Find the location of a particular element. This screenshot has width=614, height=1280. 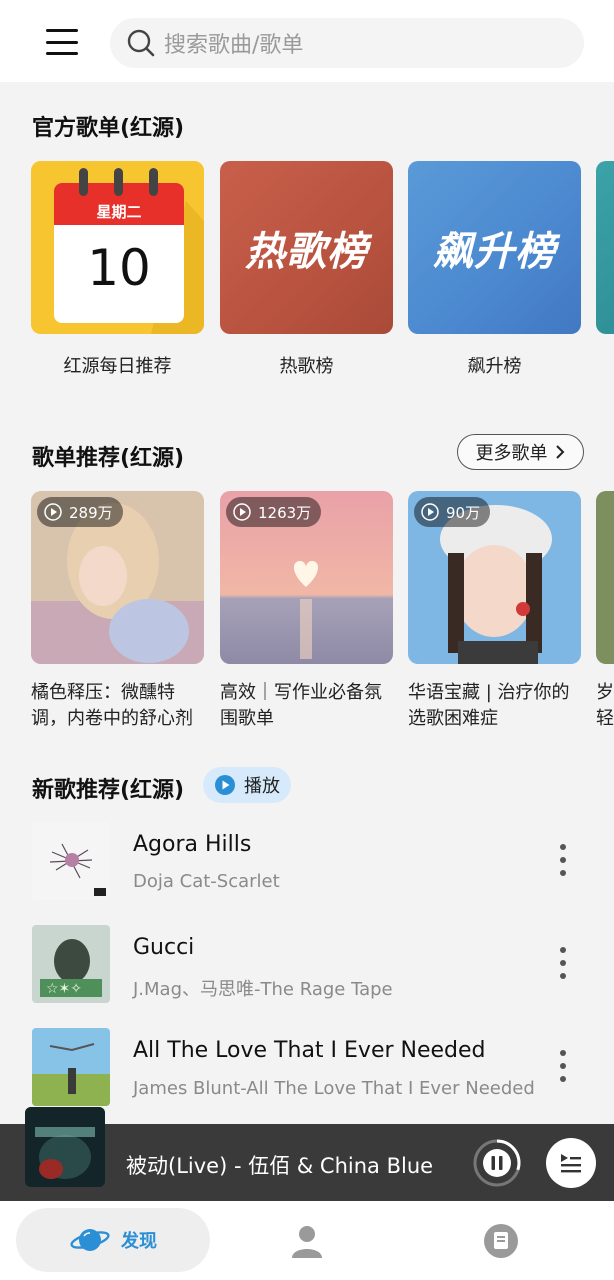

calendar-weekday: 星期二 is located at coordinates (119, 212).